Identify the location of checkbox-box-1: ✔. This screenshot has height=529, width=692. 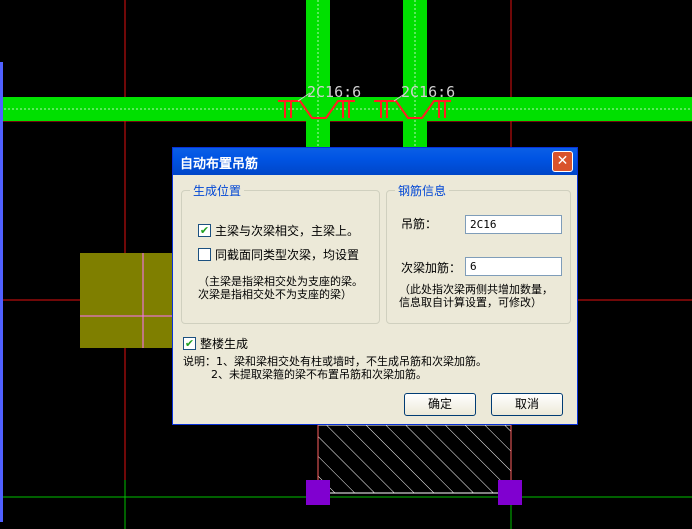
(204, 230).